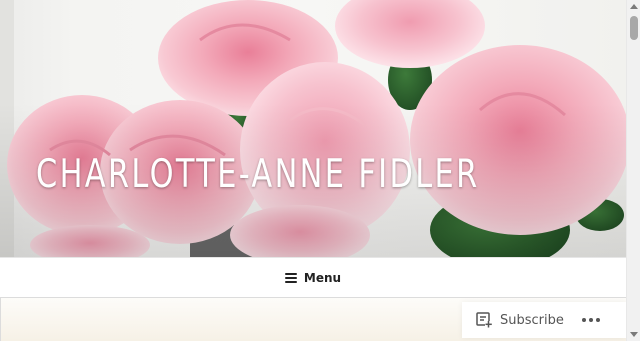 The height and width of the screenshot is (341, 640). I want to click on scroll-up-arrow-icon, so click(634, 6).